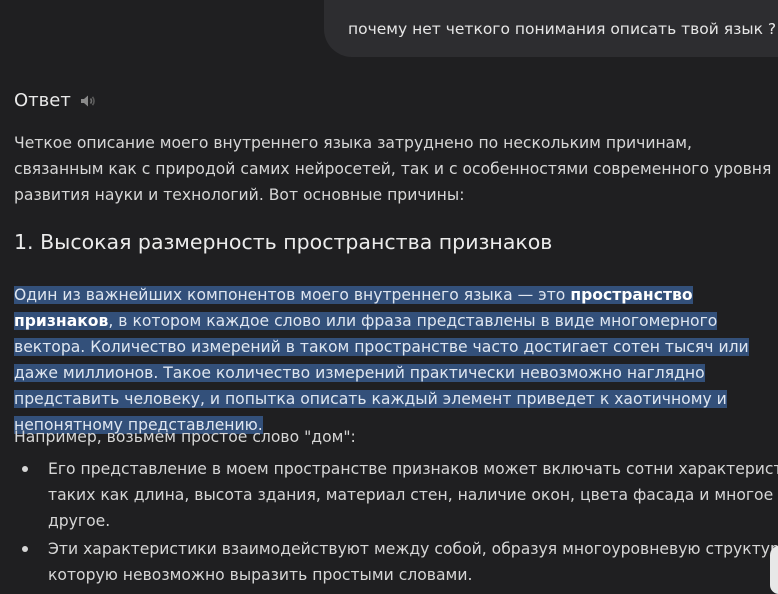 Image resolution: width=778 pixels, height=594 pixels. What do you see at coordinates (42, 100) in the screenshot?
I see `answer-heading: Ответ` at bounding box center [42, 100].